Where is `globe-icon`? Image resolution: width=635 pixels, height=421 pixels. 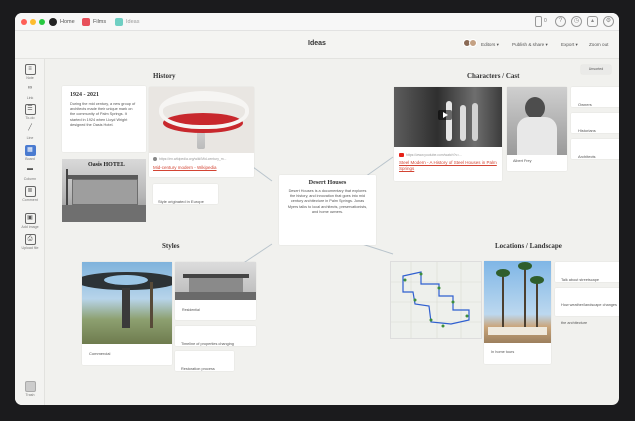 globe-icon is located at coordinates (155, 159).